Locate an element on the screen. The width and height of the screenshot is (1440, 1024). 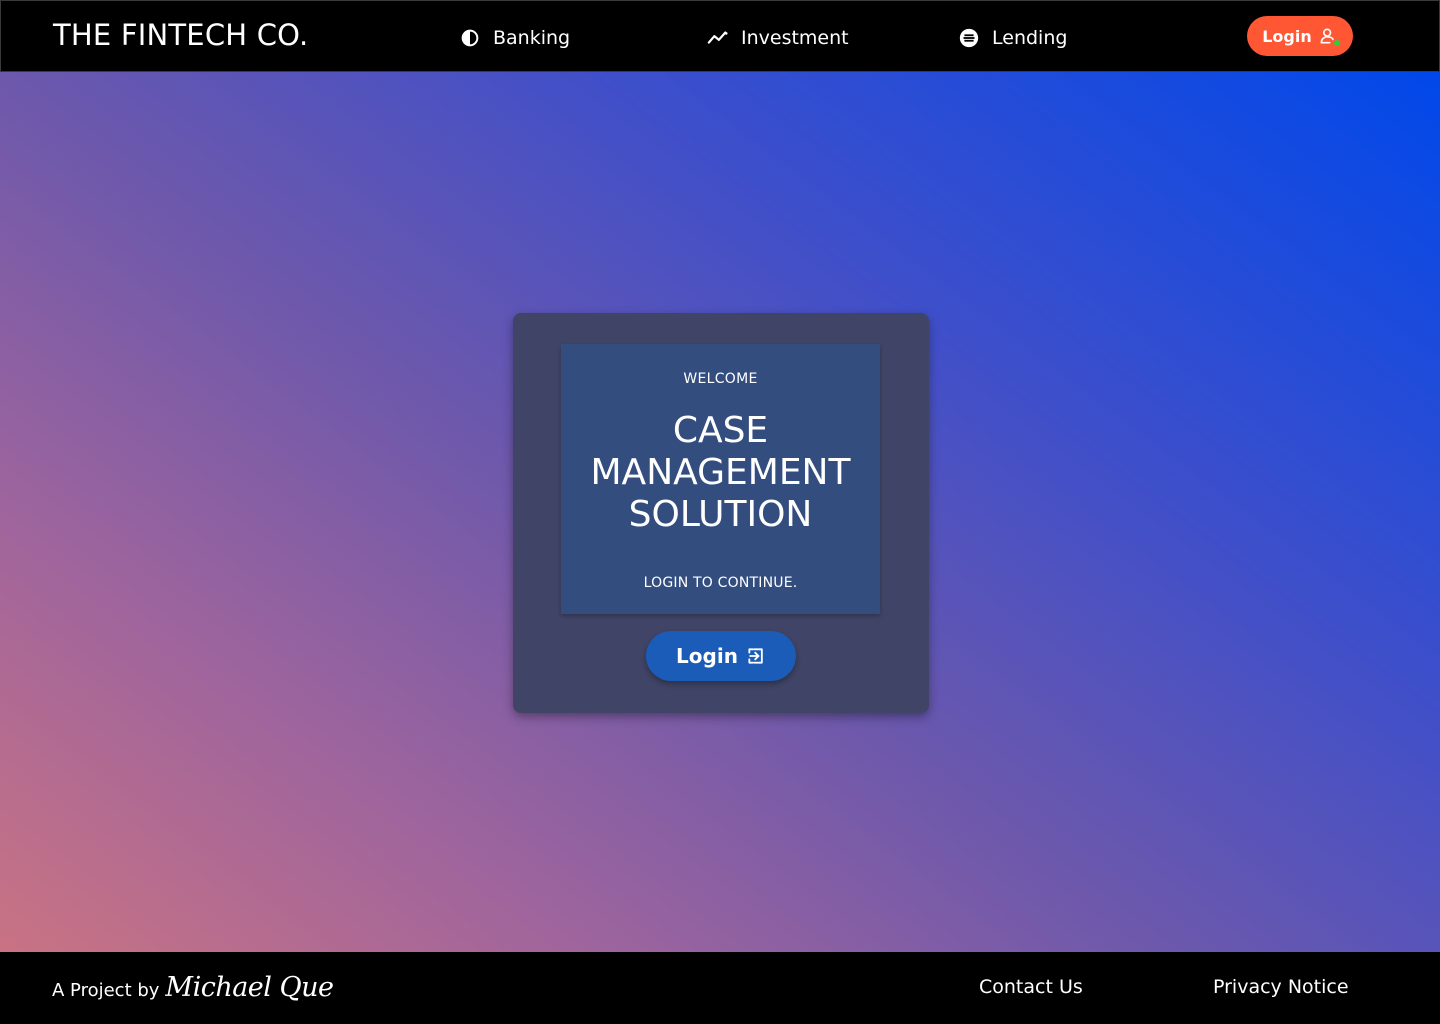
welcome-text: WELCOME is located at coordinates (720, 379).